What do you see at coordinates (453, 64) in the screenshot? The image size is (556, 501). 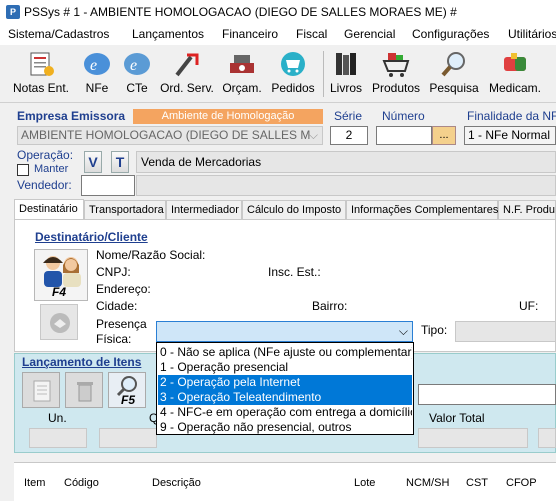 I see `pesquisa-magnifier-icon` at bounding box center [453, 64].